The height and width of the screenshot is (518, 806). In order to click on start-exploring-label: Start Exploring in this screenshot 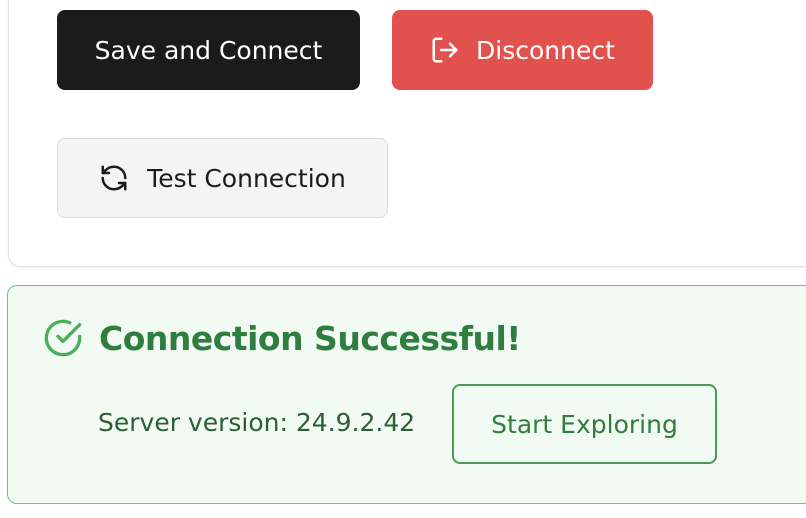, I will do `click(584, 424)`.